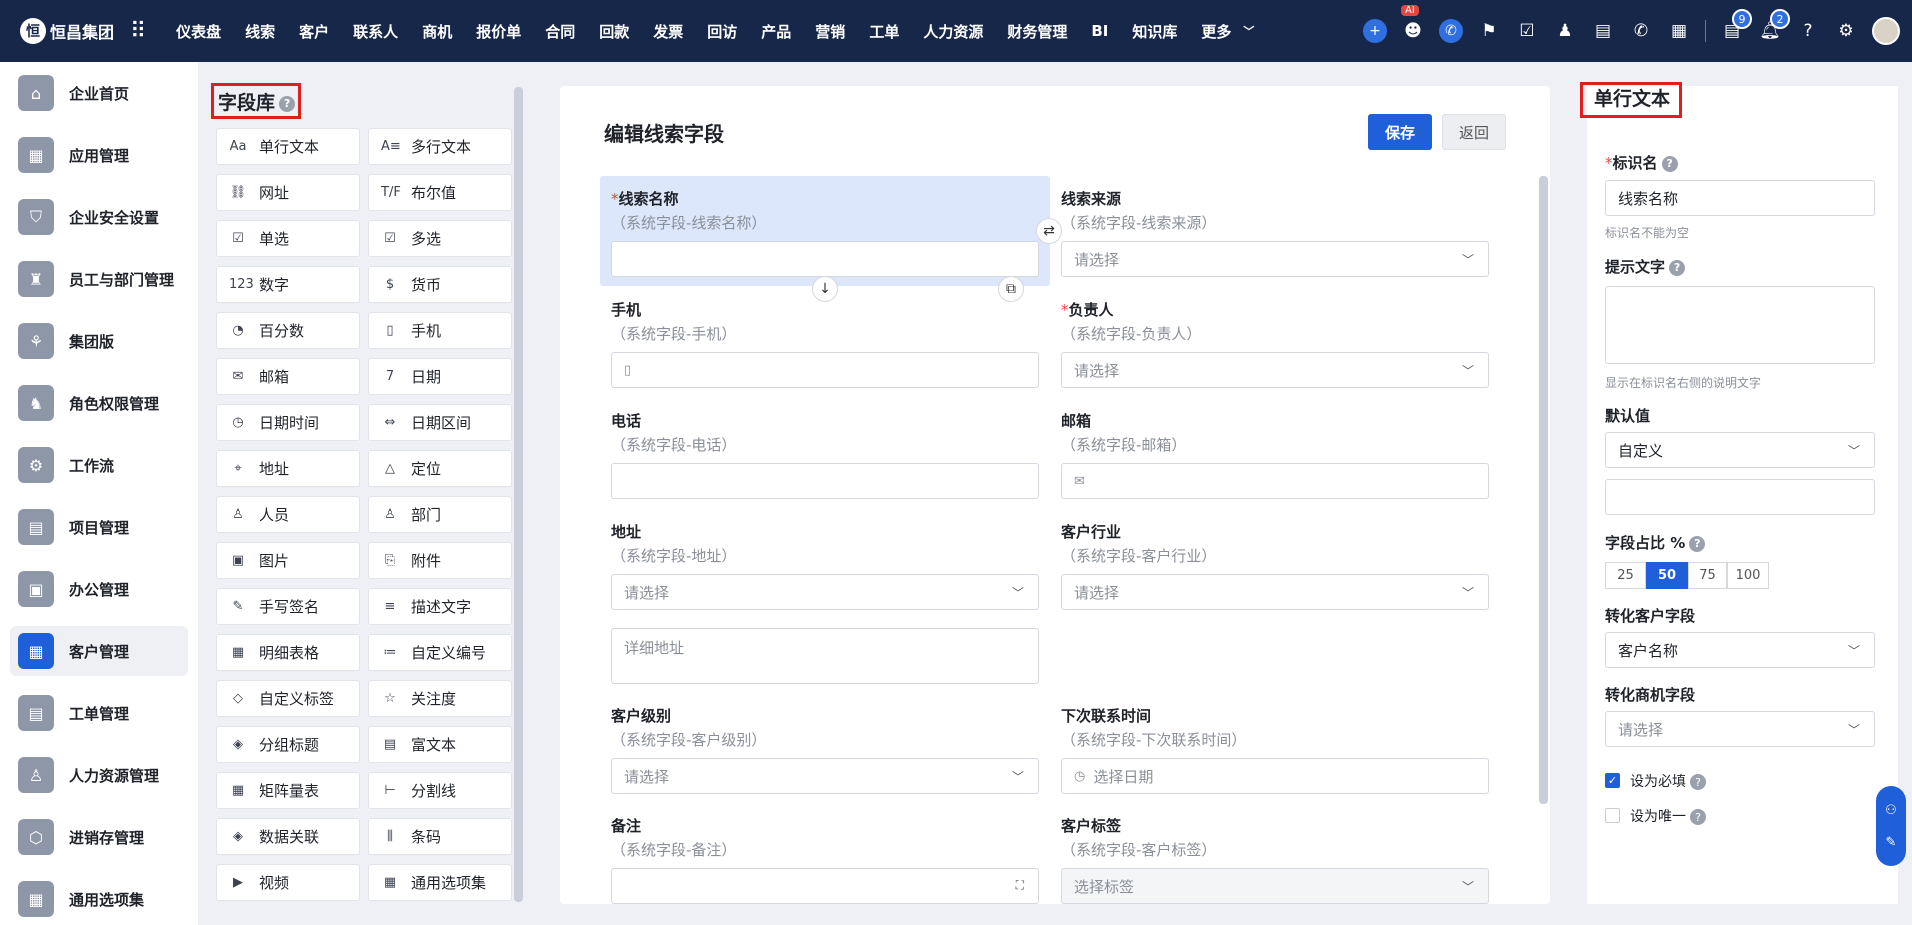 This screenshot has height=925, width=1912. I want to click on field-type-chip: ⎘ 附件, so click(440, 560).